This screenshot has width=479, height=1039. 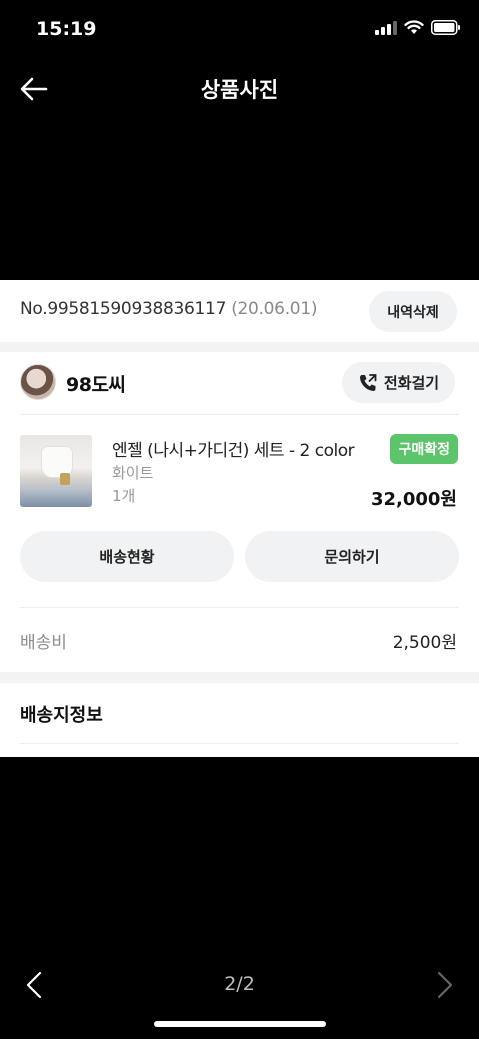 I want to click on seller-avatar, so click(x=38, y=382).